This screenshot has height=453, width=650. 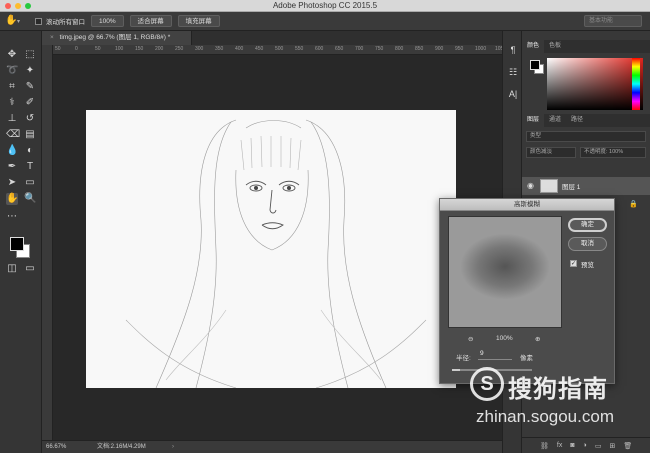 I want to click on document-tab-label: timg.jpeg @ 66.7% (图层 1, RGB/8#) *, so click(x=115, y=37).